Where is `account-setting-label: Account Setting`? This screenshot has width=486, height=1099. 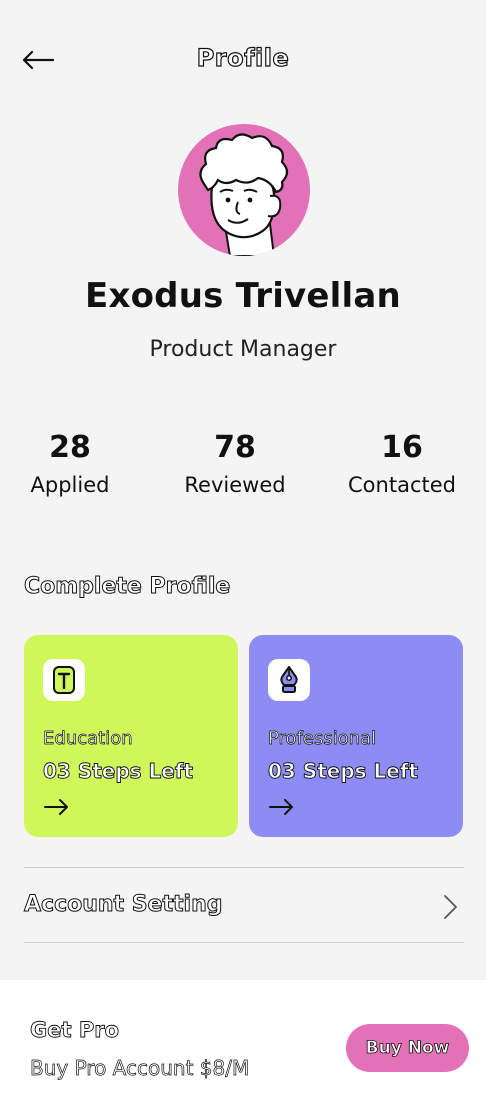 account-setting-label: Account Setting is located at coordinates (123, 905).